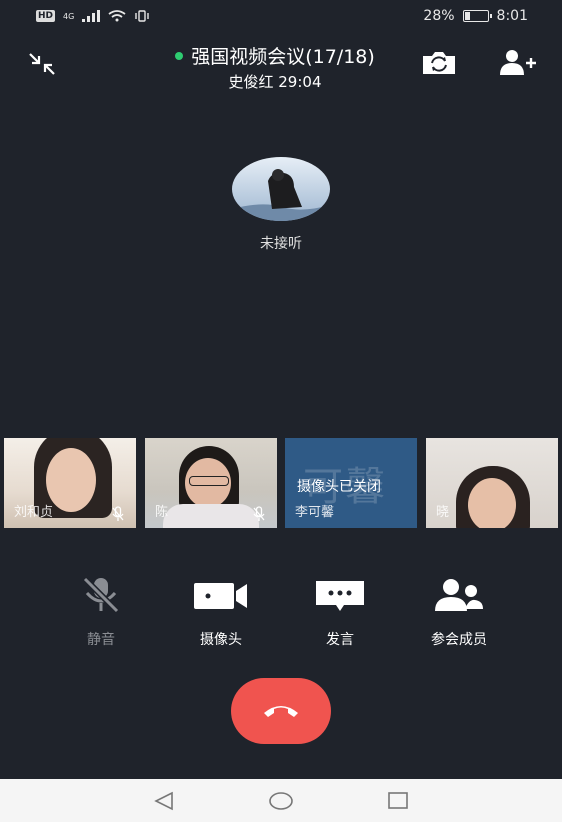  I want to click on clock: 8:01, so click(512, 16).